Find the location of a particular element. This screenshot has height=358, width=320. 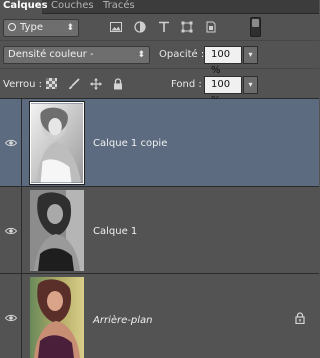

lock-transparent-pixels-icon is located at coordinates (51, 83).